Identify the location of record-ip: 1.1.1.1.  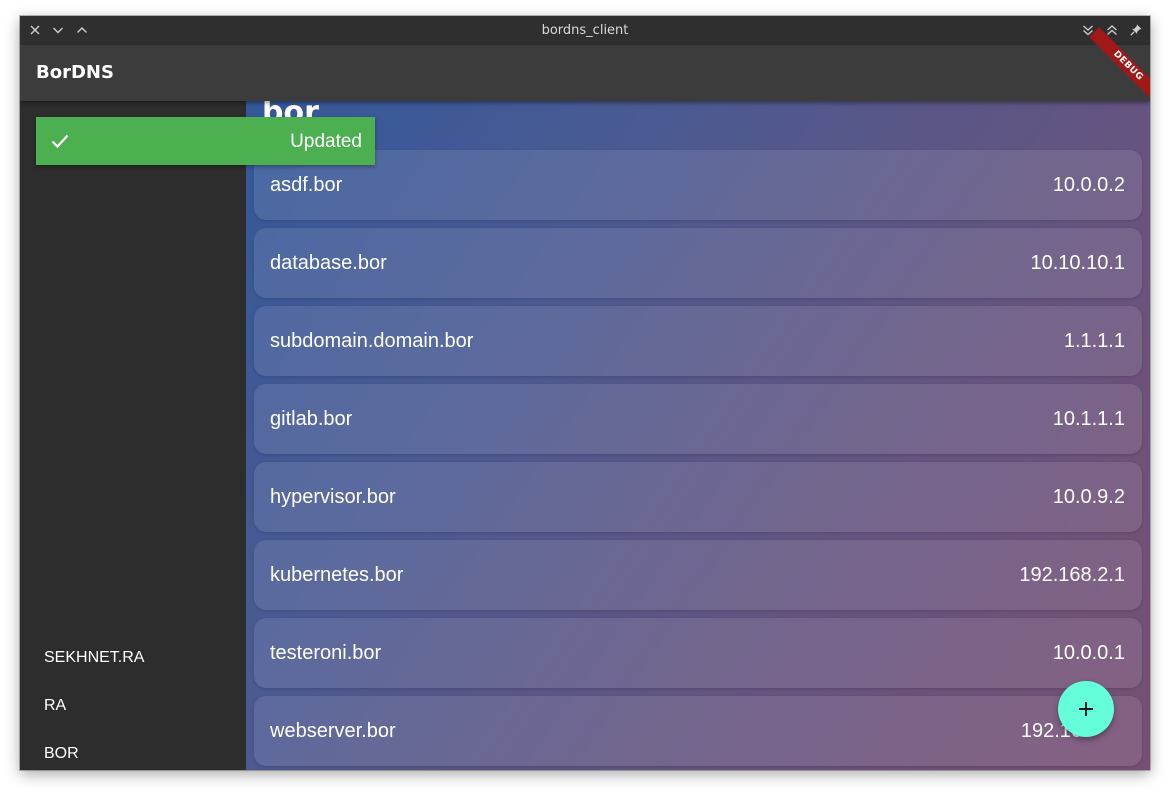
(1094, 341).